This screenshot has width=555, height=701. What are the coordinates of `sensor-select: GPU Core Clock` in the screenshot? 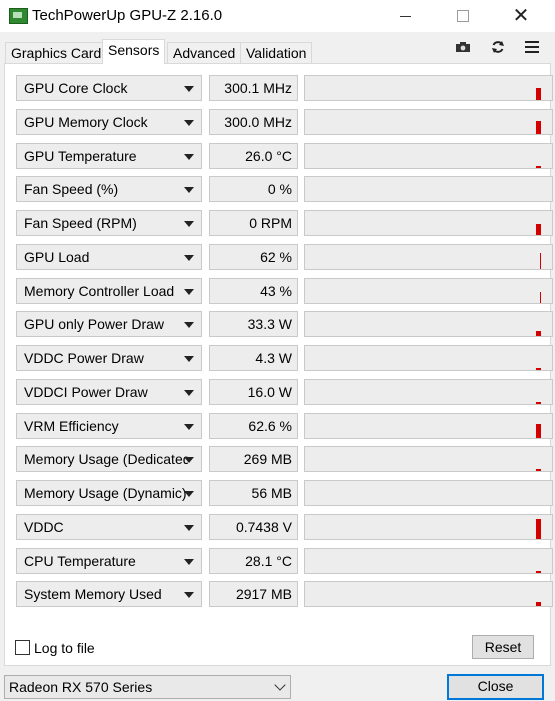 It's located at (109, 88).